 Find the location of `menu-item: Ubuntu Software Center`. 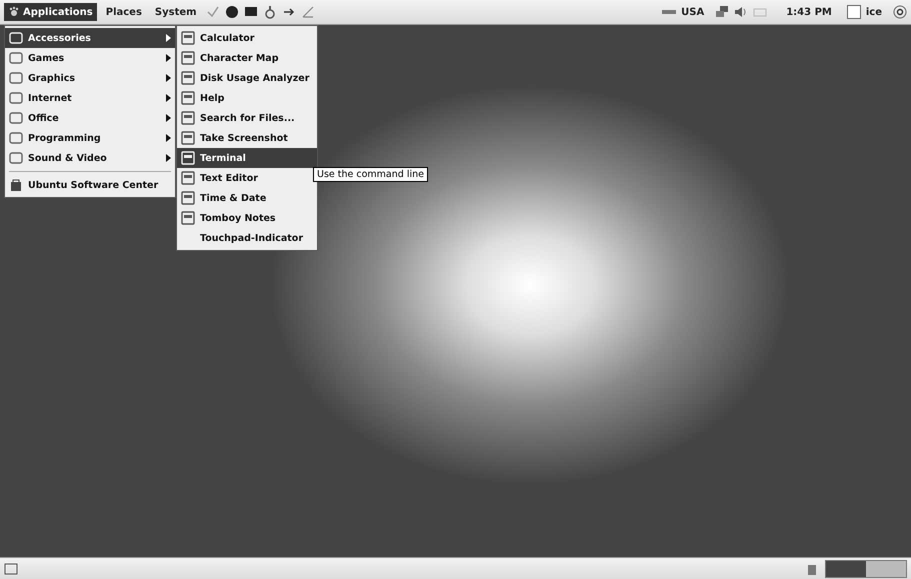

menu-item: Ubuntu Software Center is located at coordinates (90, 185).